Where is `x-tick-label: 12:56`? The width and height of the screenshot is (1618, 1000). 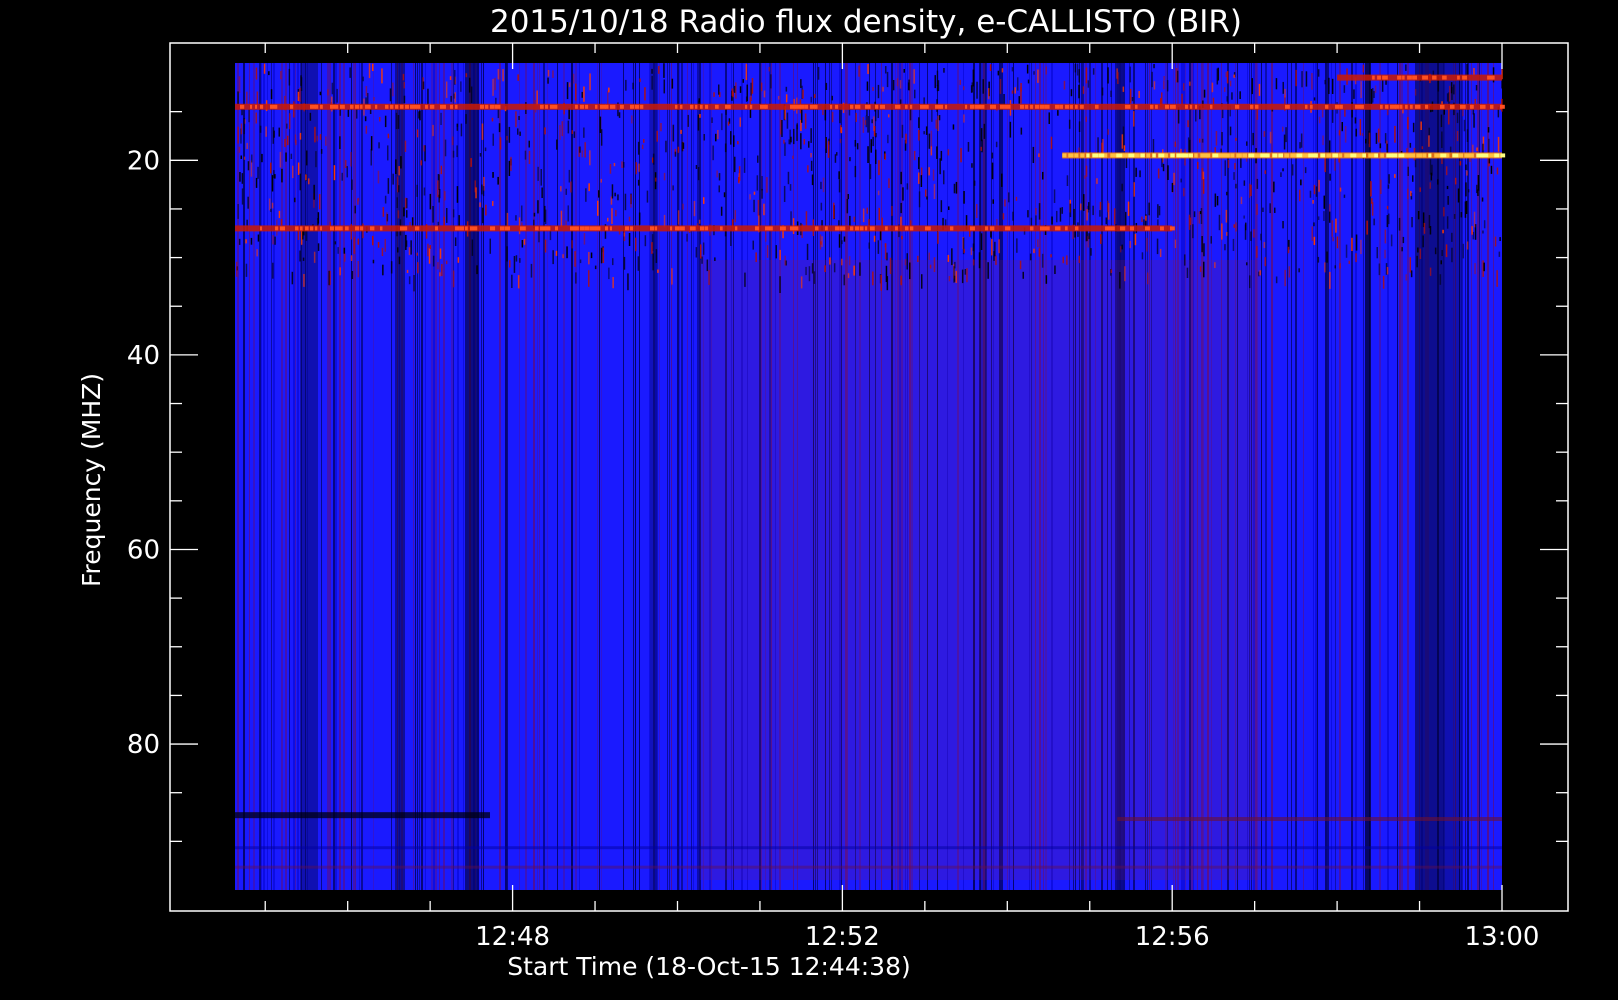
x-tick-label: 12:56 is located at coordinates (1172, 937).